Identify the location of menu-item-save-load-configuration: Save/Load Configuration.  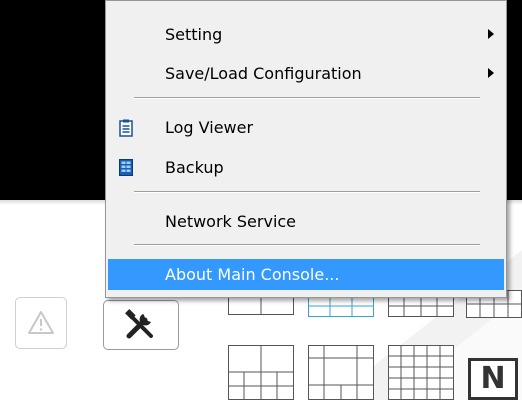
(306, 73).